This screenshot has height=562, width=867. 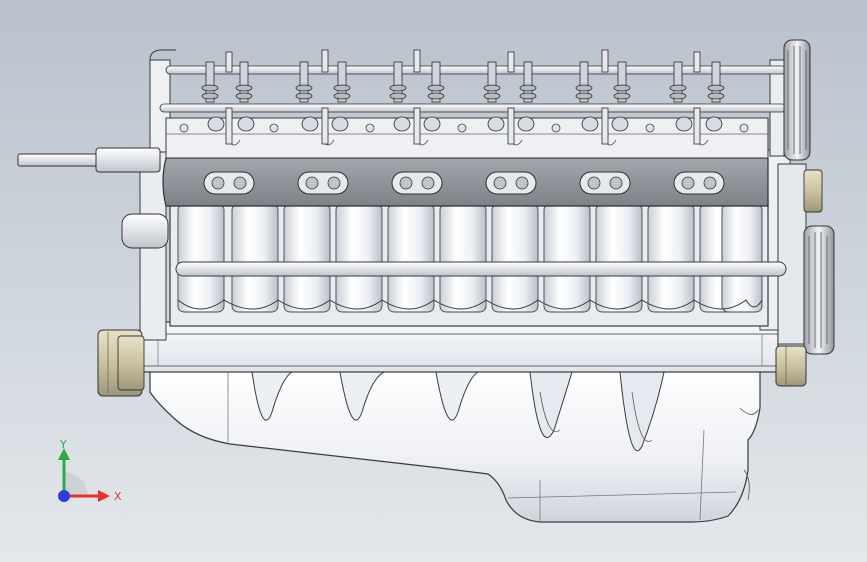 What do you see at coordinates (89, 160) in the screenshot?
I see `drive-shaft` at bounding box center [89, 160].